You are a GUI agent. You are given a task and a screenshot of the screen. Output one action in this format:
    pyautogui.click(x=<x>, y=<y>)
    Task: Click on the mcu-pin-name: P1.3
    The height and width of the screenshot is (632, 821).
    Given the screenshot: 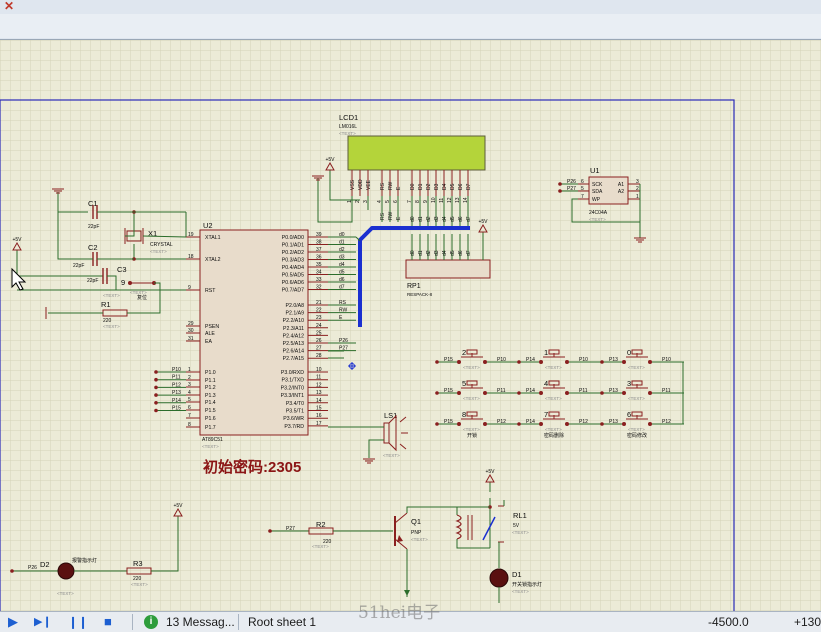 What is the action you would take?
    pyautogui.click(x=210, y=396)
    